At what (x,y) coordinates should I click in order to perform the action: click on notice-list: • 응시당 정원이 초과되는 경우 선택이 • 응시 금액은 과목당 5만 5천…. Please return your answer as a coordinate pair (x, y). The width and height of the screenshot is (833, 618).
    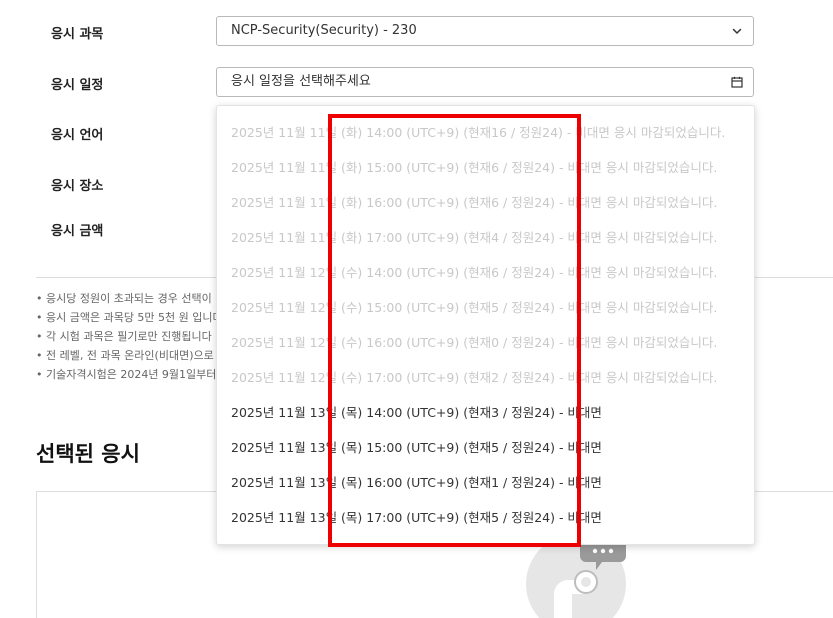
    Looking at the image, I should click on (128, 336).